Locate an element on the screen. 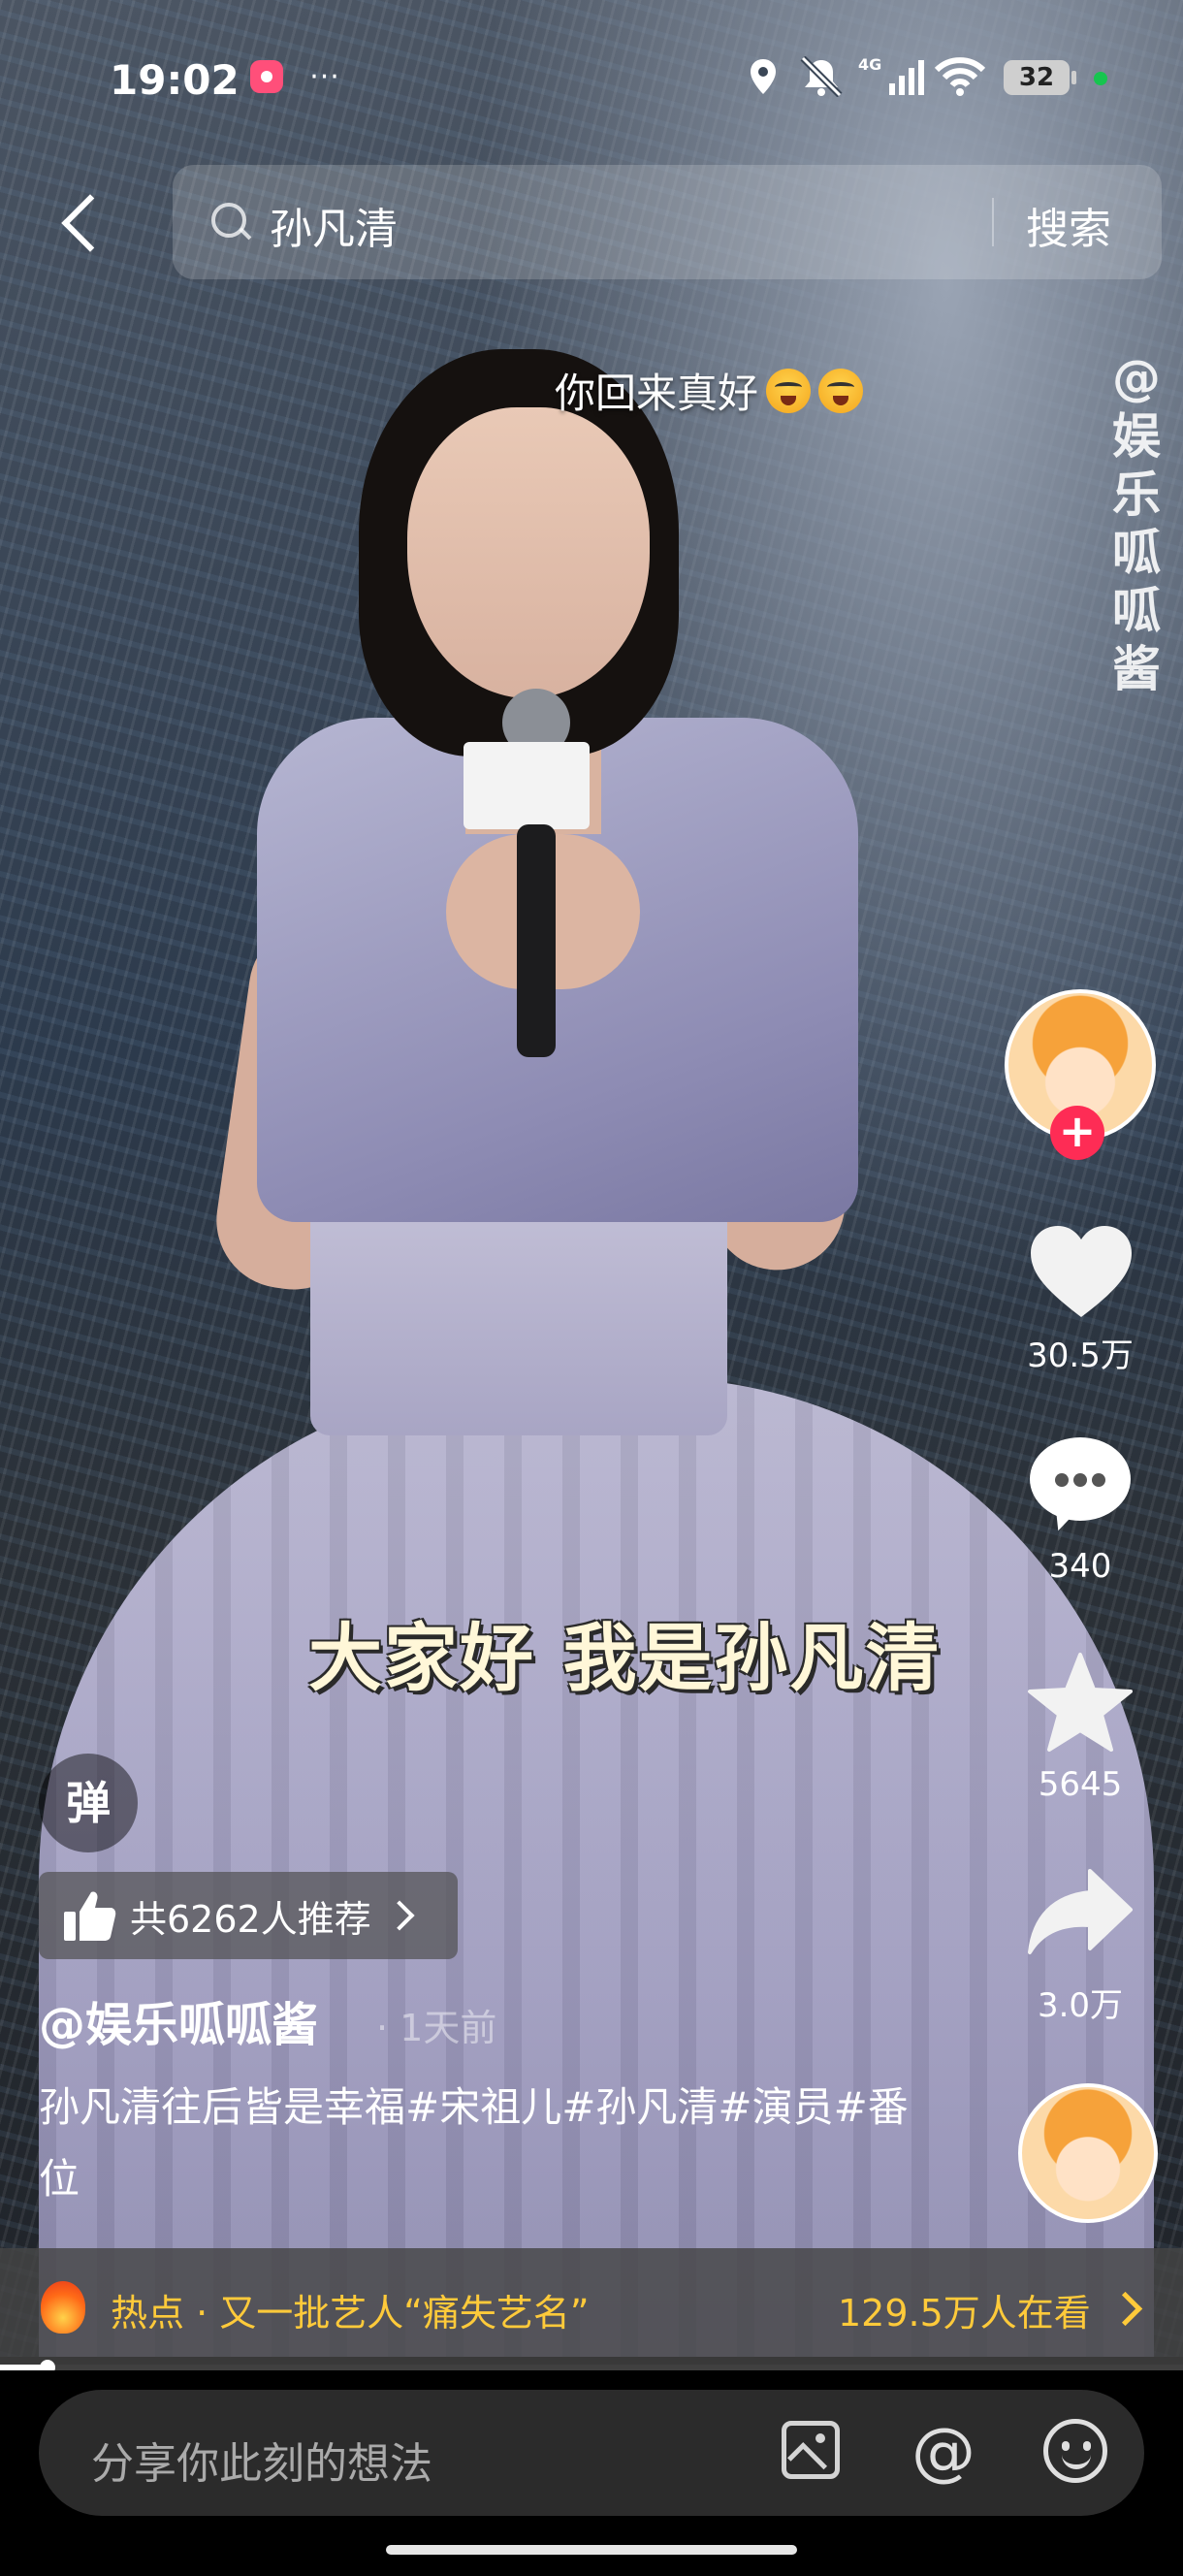 The image size is (1183, 2576). share-count: 3.0万 is located at coordinates (1080, 2005).